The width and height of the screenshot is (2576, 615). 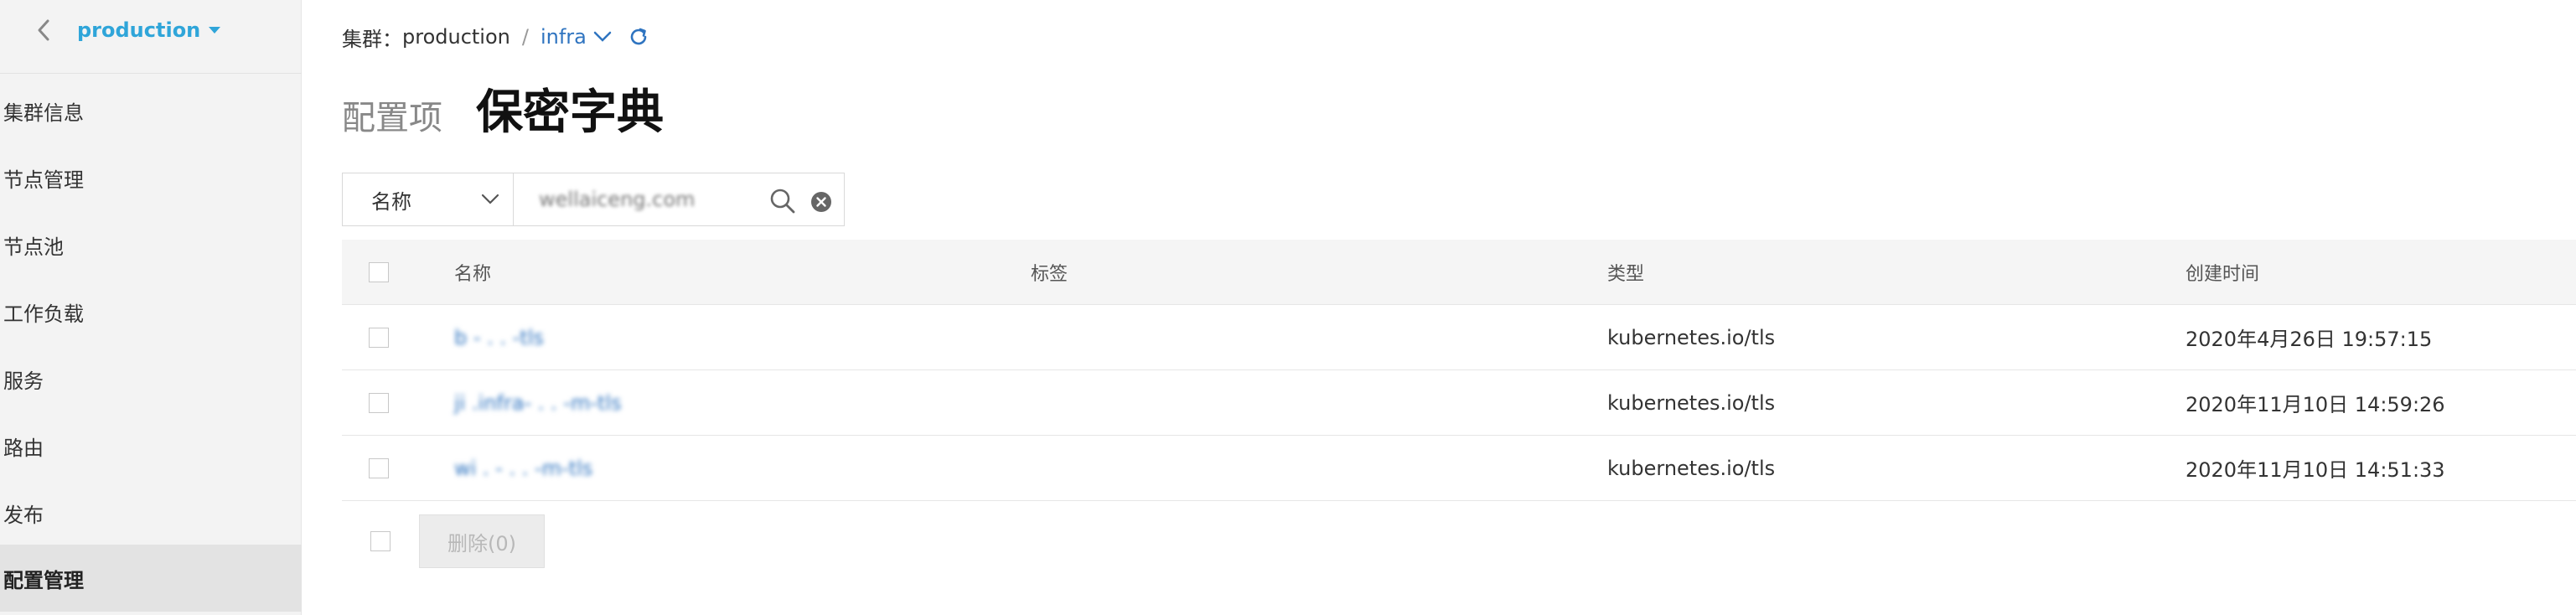 What do you see at coordinates (523, 469) in the screenshot?
I see `secret-name-link: wi . - . . -m-tls` at bounding box center [523, 469].